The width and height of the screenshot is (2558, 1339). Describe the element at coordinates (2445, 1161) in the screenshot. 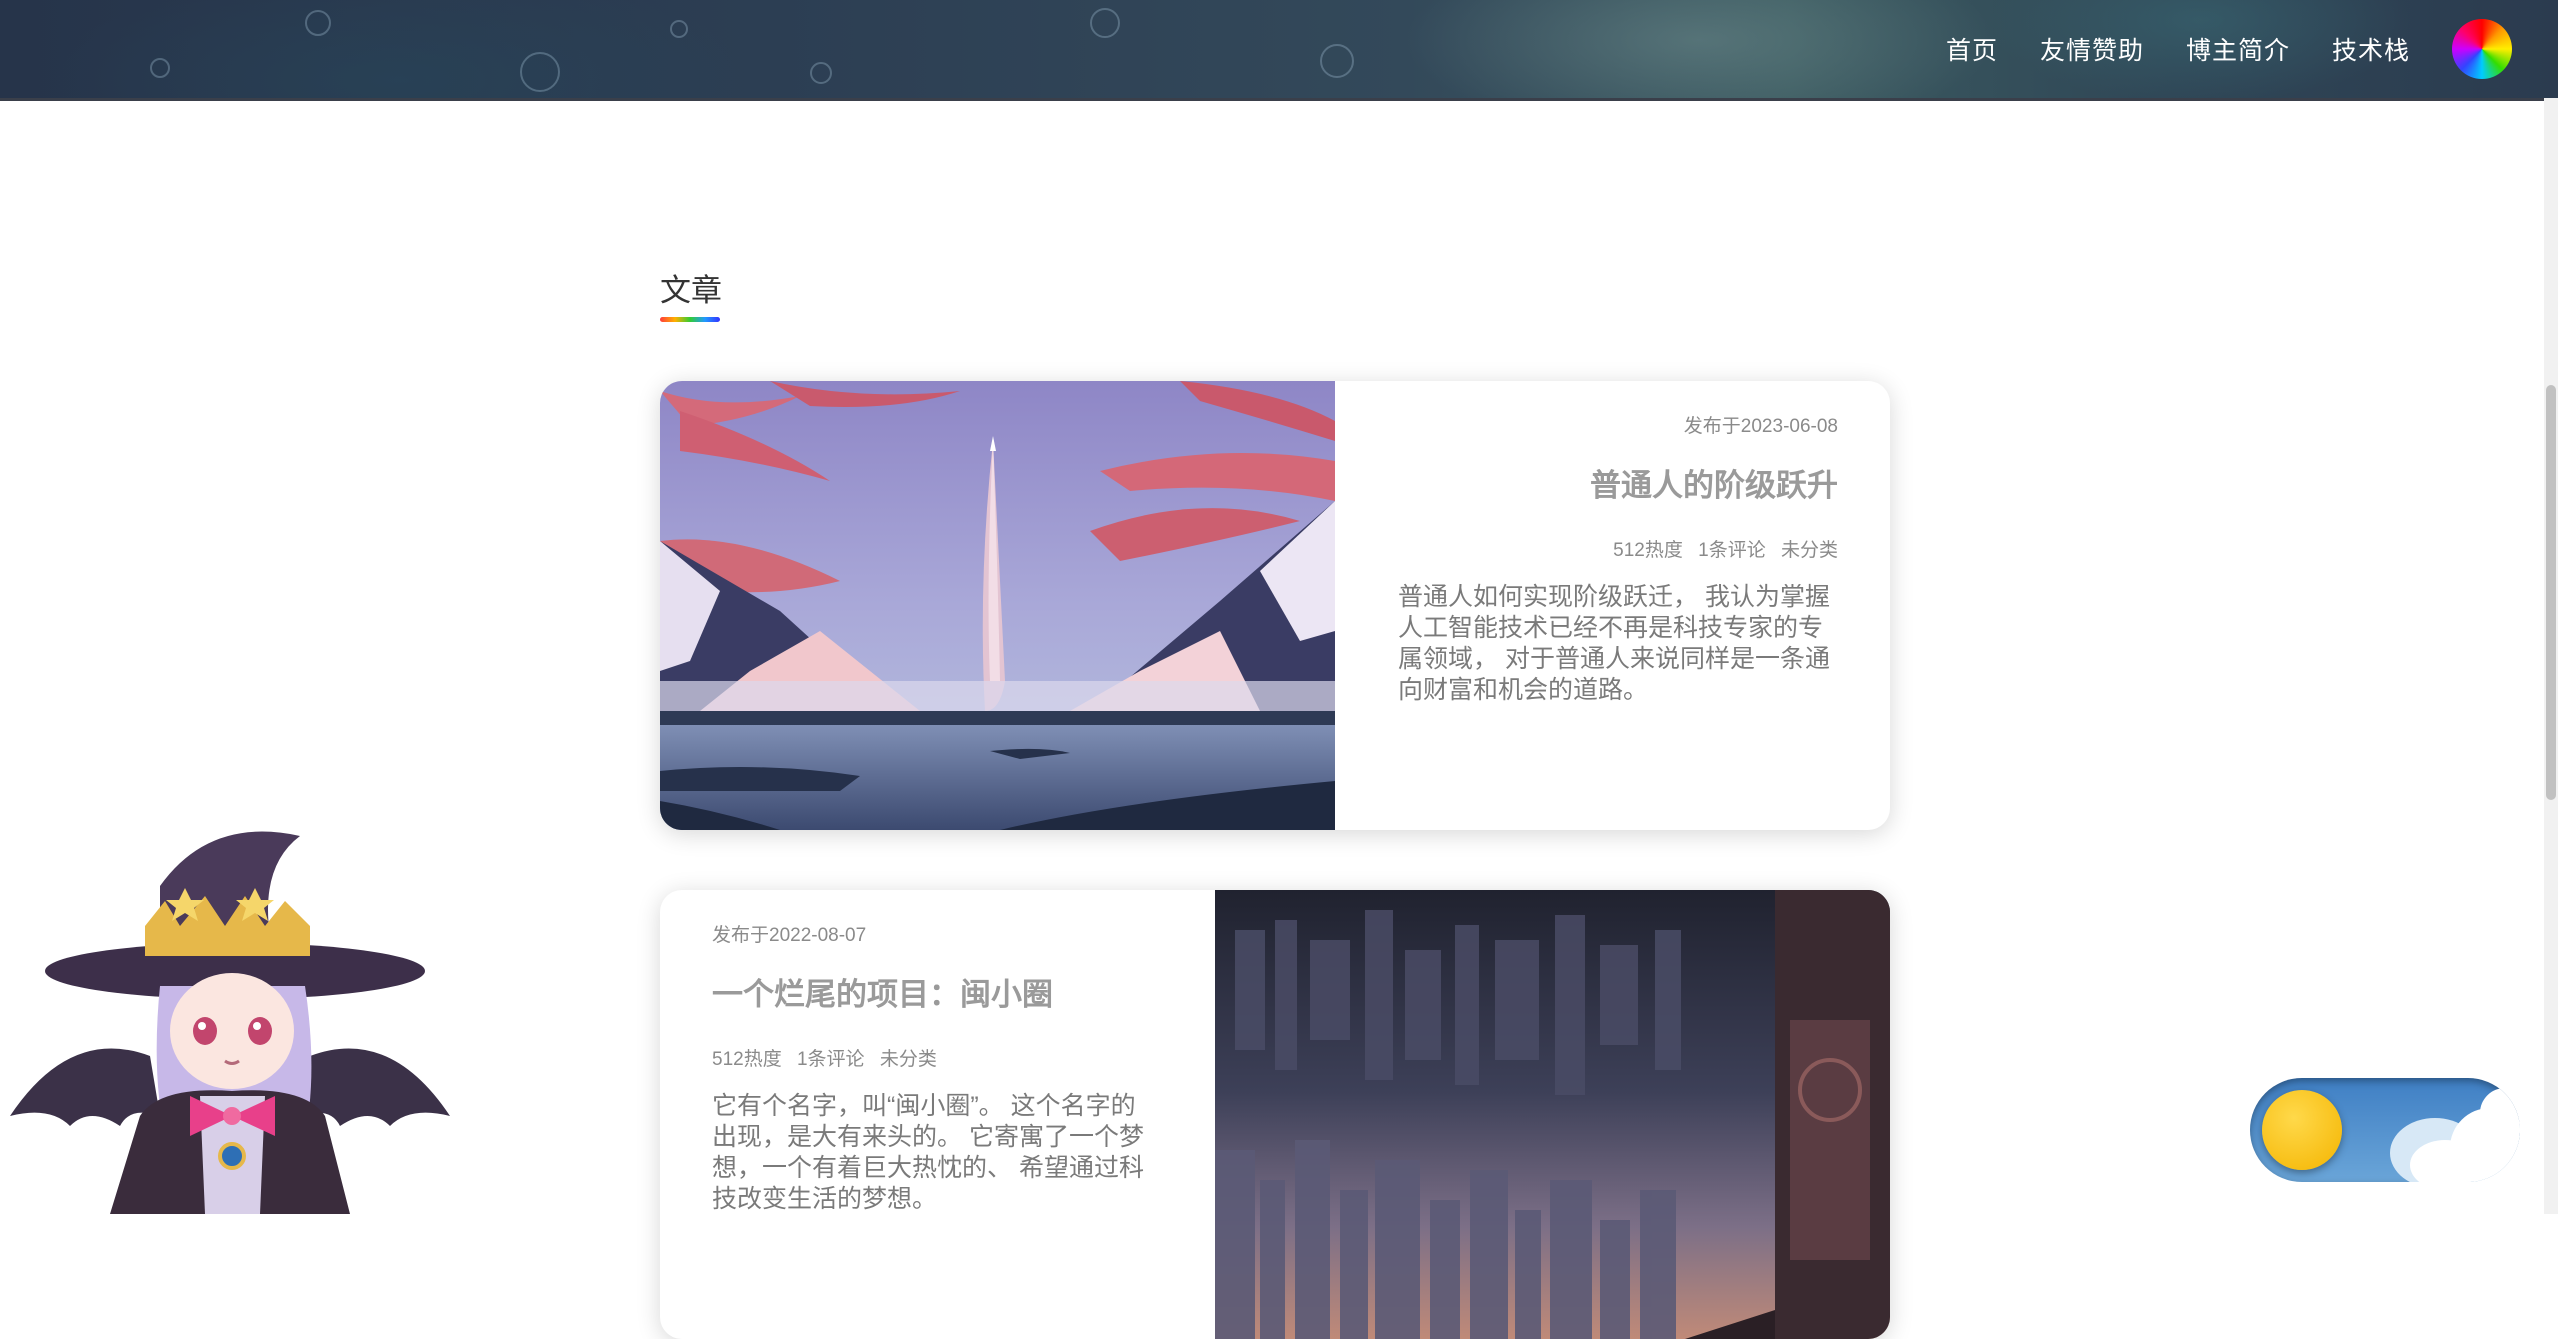

I see `cloud-decoration` at that location.